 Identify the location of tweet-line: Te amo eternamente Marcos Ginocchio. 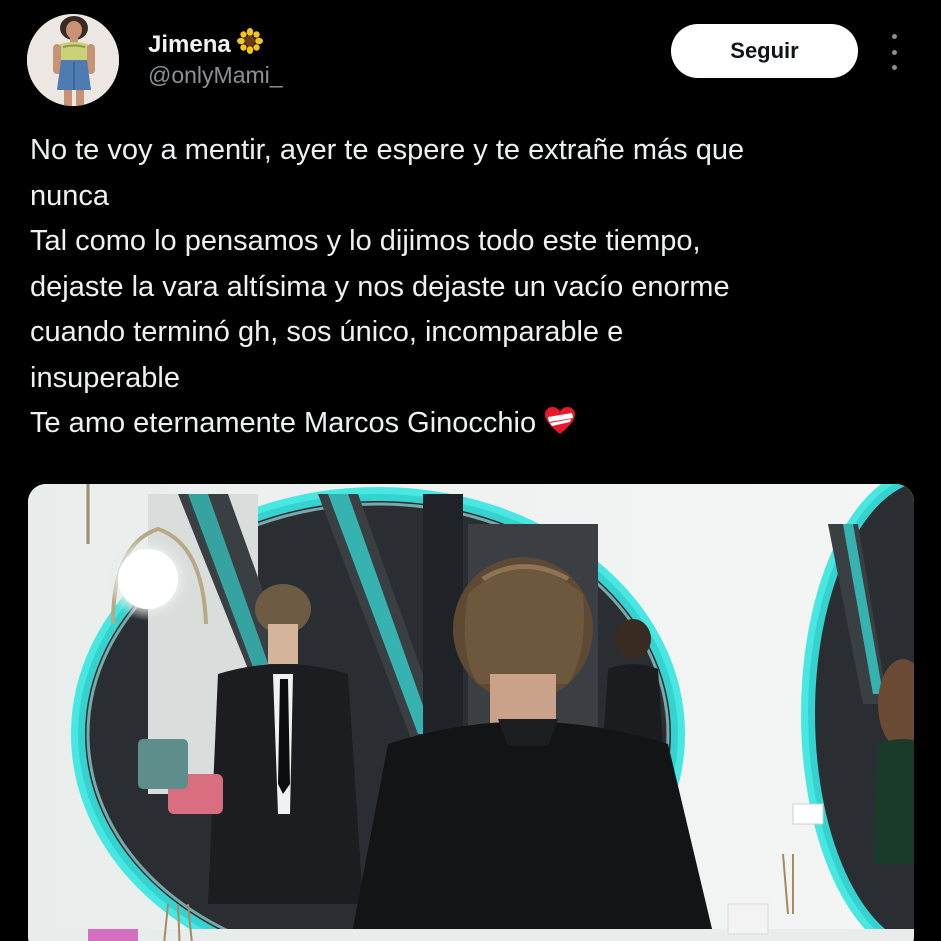
(472, 426).